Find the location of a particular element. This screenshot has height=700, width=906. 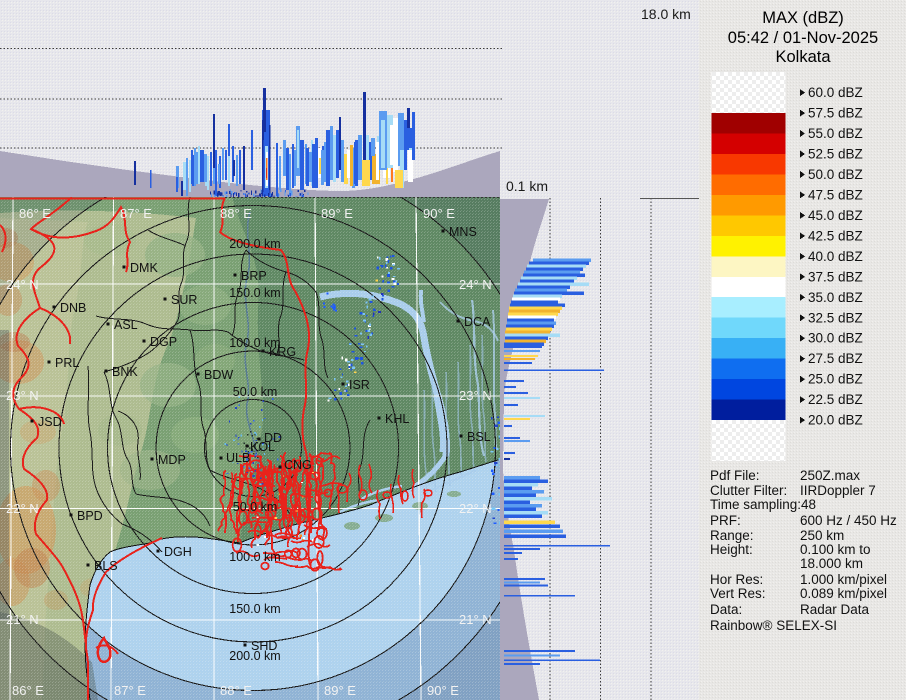

svg-text: 45.0 dBZ is located at coordinates (835, 215).